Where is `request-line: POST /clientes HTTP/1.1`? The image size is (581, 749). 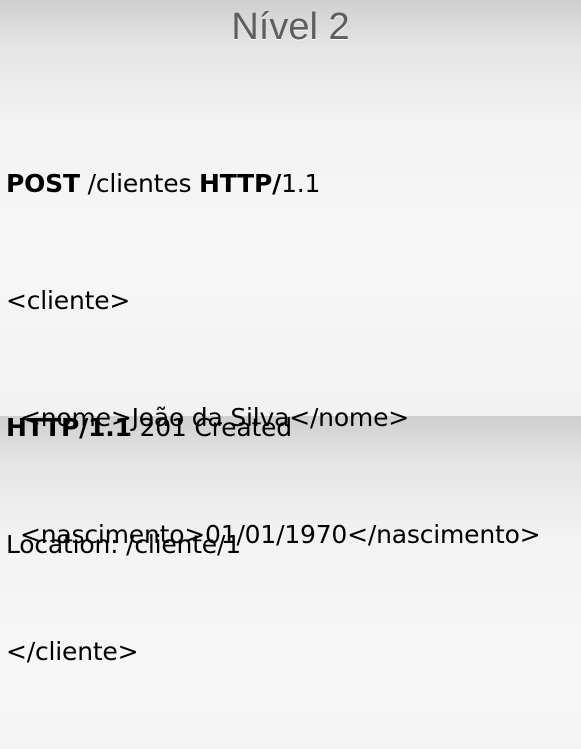 request-line: POST /clientes HTTP/1.1 is located at coordinates (273, 183).